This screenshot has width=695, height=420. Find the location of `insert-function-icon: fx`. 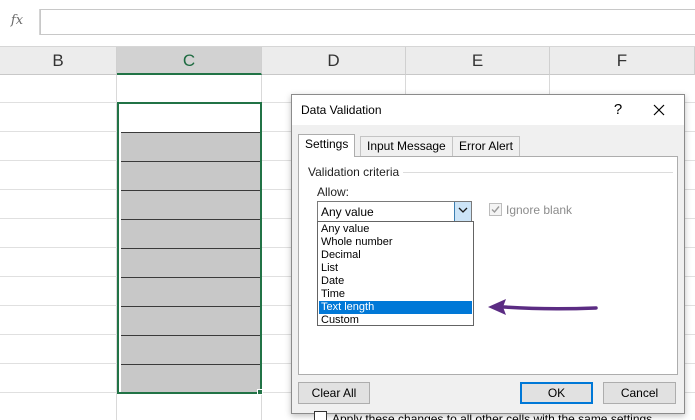

insert-function-icon: fx is located at coordinates (17, 21).